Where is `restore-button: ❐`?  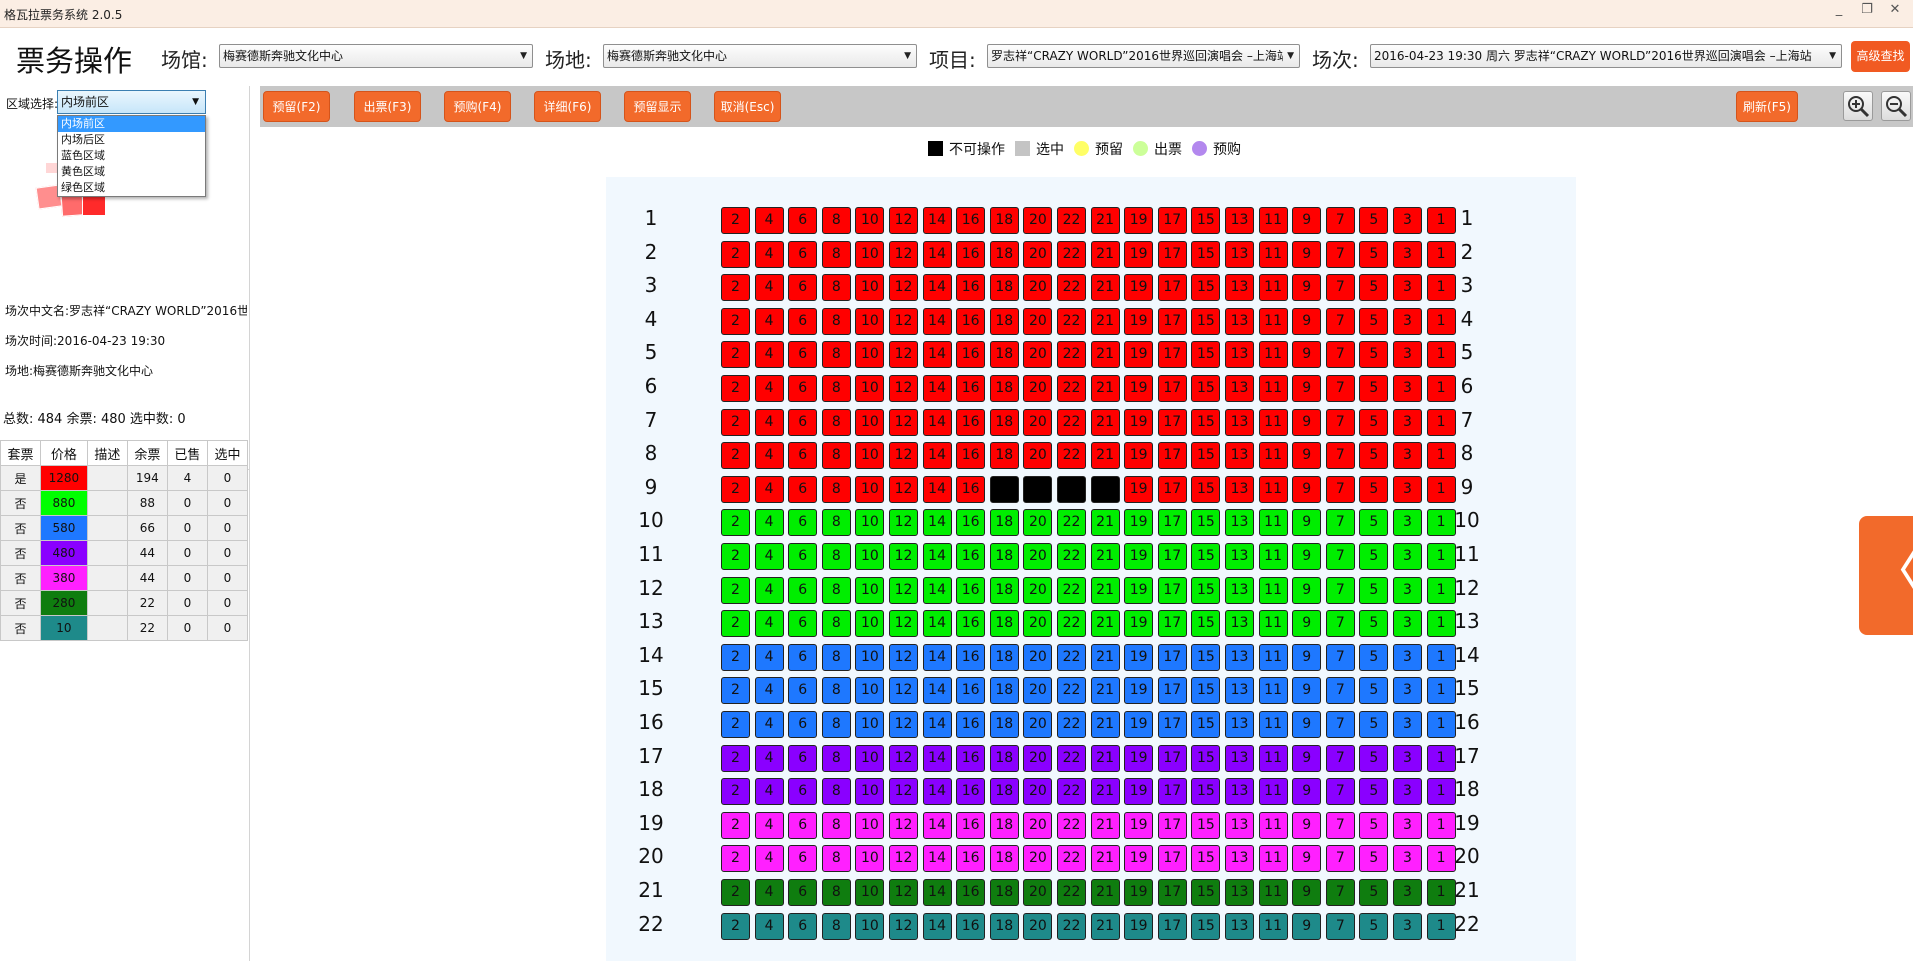
restore-button: ❐ is located at coordinates (1867, 11).